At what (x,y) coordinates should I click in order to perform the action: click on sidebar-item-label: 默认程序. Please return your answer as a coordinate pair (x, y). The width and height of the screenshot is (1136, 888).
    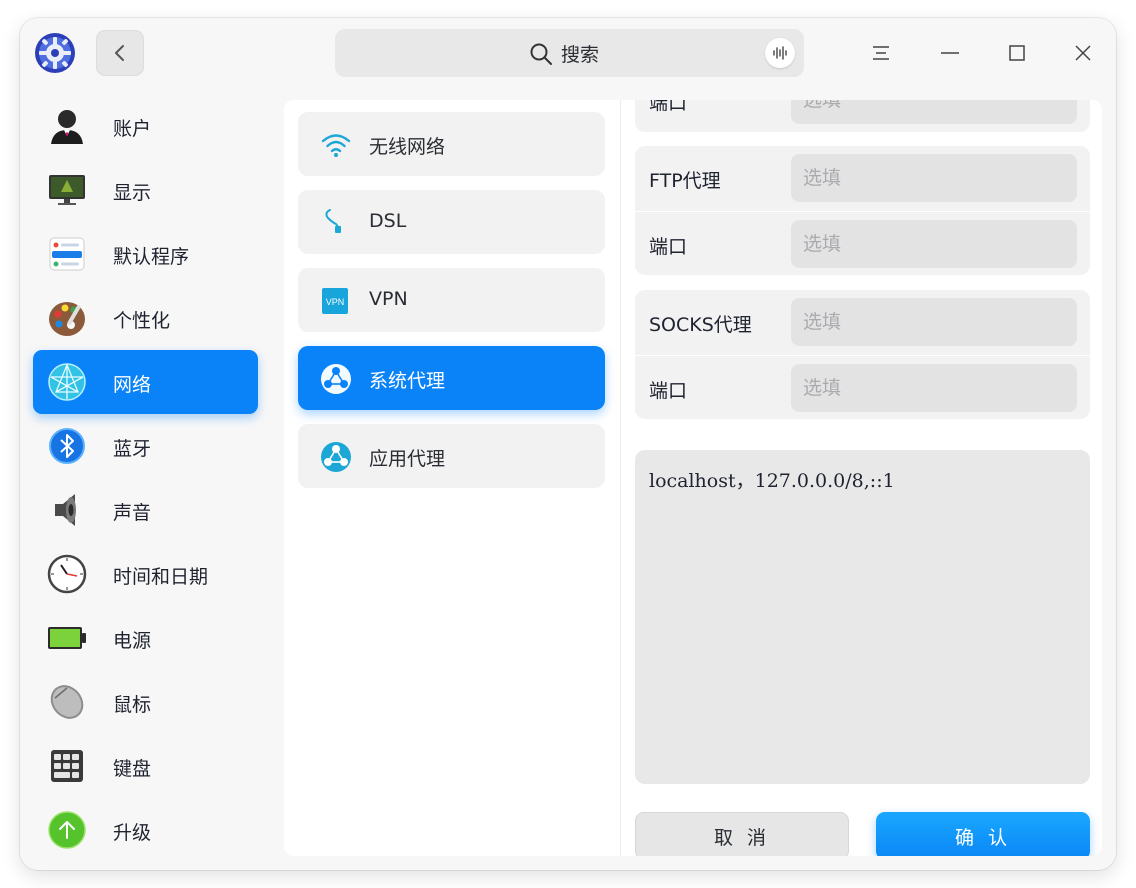
    Looking at the image, I should click on (151, 257).